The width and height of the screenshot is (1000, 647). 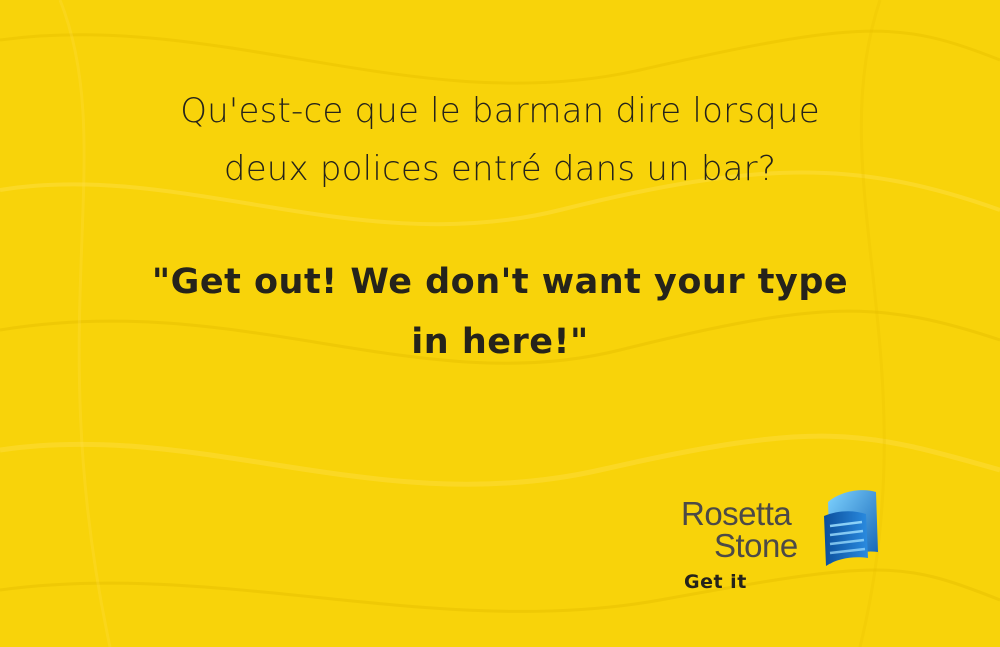 I want to click on rosetta-stone-logo-icon, so click(x=851, y=528).